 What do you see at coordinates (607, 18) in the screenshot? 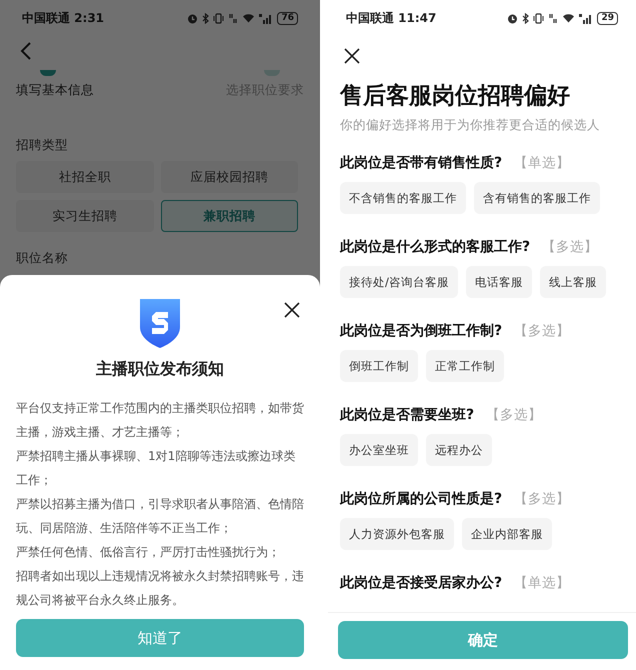
I see `battery-indicator: 29` at bounding box center [607, 18].